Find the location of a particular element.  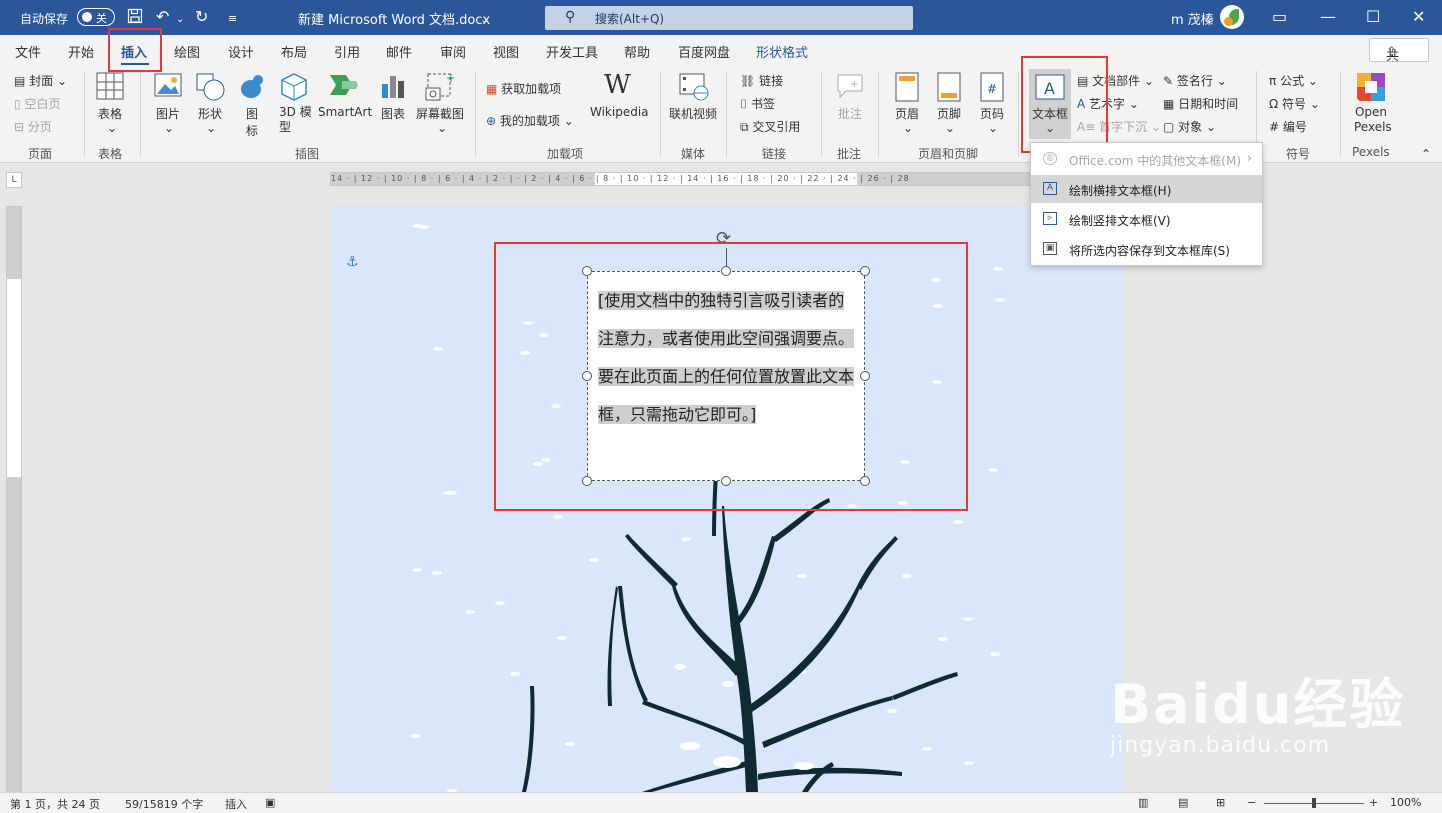

tab-layout: 布局 is located at coordinates (294, 51).